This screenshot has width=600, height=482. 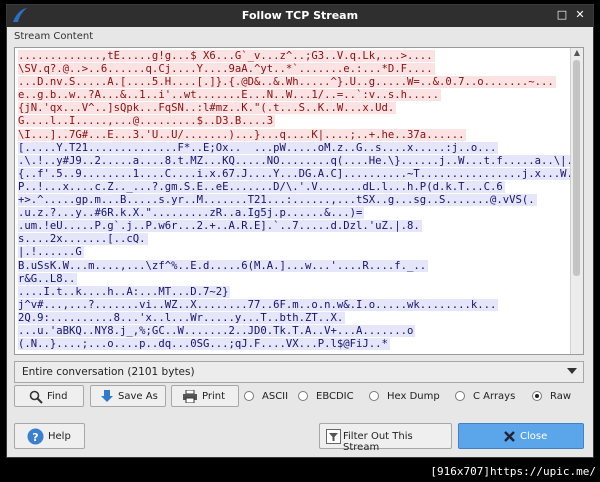 What do you see at coordinates (513, 471) in the screenshot?
I see `image-host-watermark: [916x707]https://upic.me/` at bounding box center [513, 471].